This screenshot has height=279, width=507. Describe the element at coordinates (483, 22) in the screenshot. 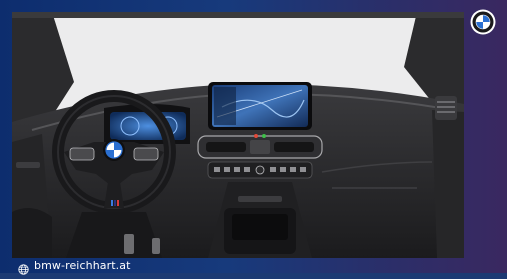

I see `bmw-roundel-icon` at that location.